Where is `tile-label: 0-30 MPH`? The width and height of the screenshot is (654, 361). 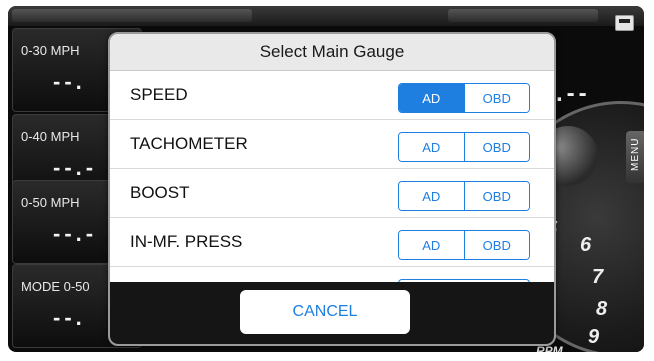
tile-label: 0-30 MPH is located at coordinates (50, 50).